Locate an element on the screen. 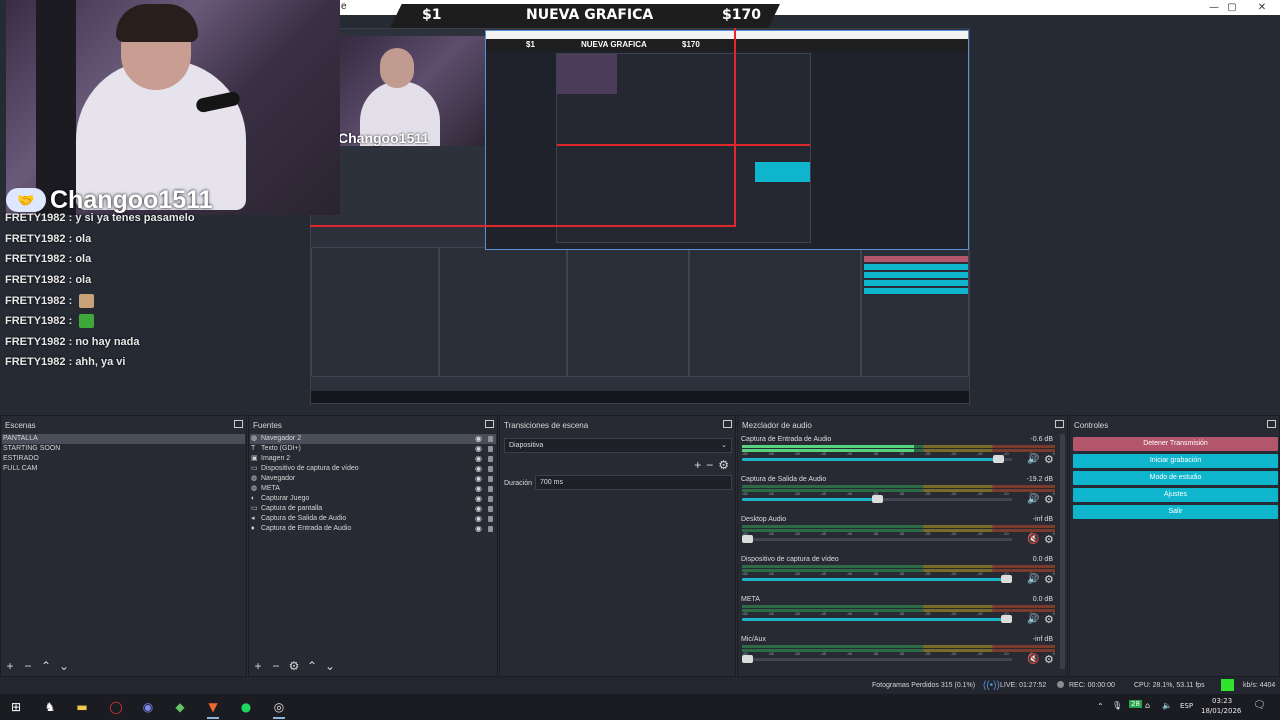  windows-start-icon: ⊞ is located at coordinates (16, 707).